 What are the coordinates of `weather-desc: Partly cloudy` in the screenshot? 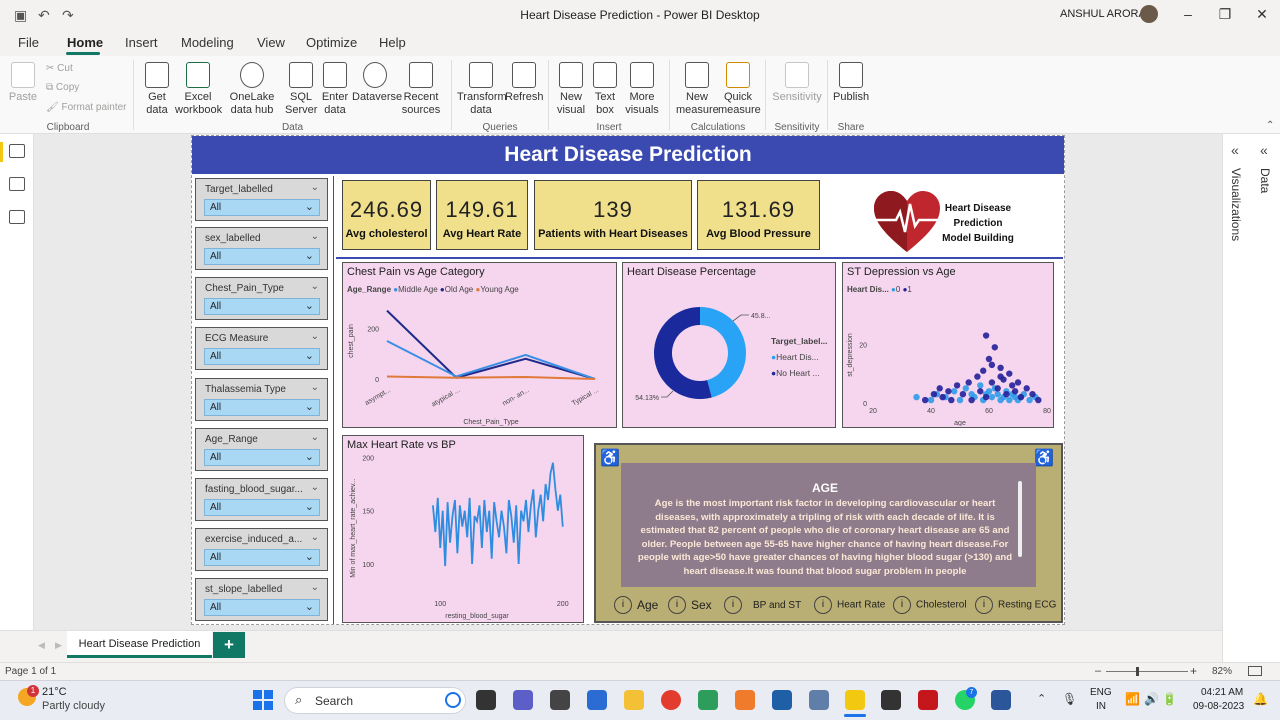 It's located at (73, 706).